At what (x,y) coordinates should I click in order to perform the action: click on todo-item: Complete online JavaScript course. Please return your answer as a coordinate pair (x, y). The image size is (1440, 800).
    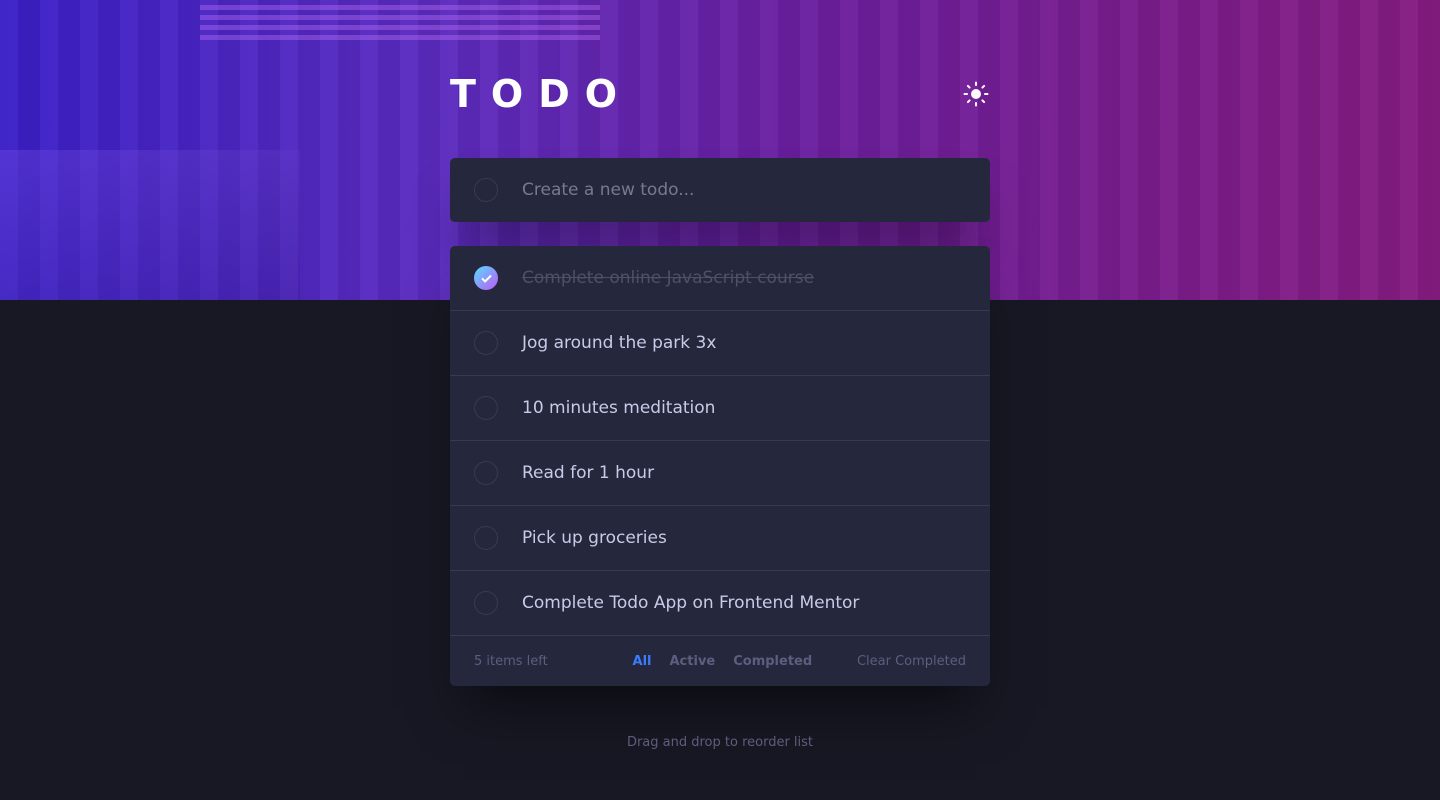
    Looking at the image, I should click on (720, 278).